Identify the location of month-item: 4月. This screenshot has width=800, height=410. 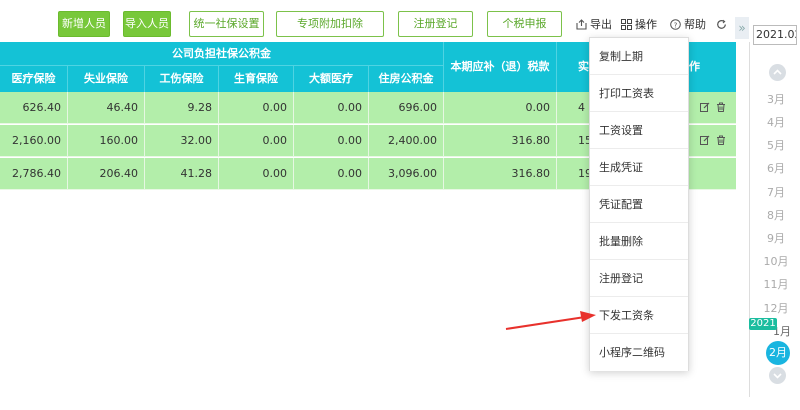
(776, 122).